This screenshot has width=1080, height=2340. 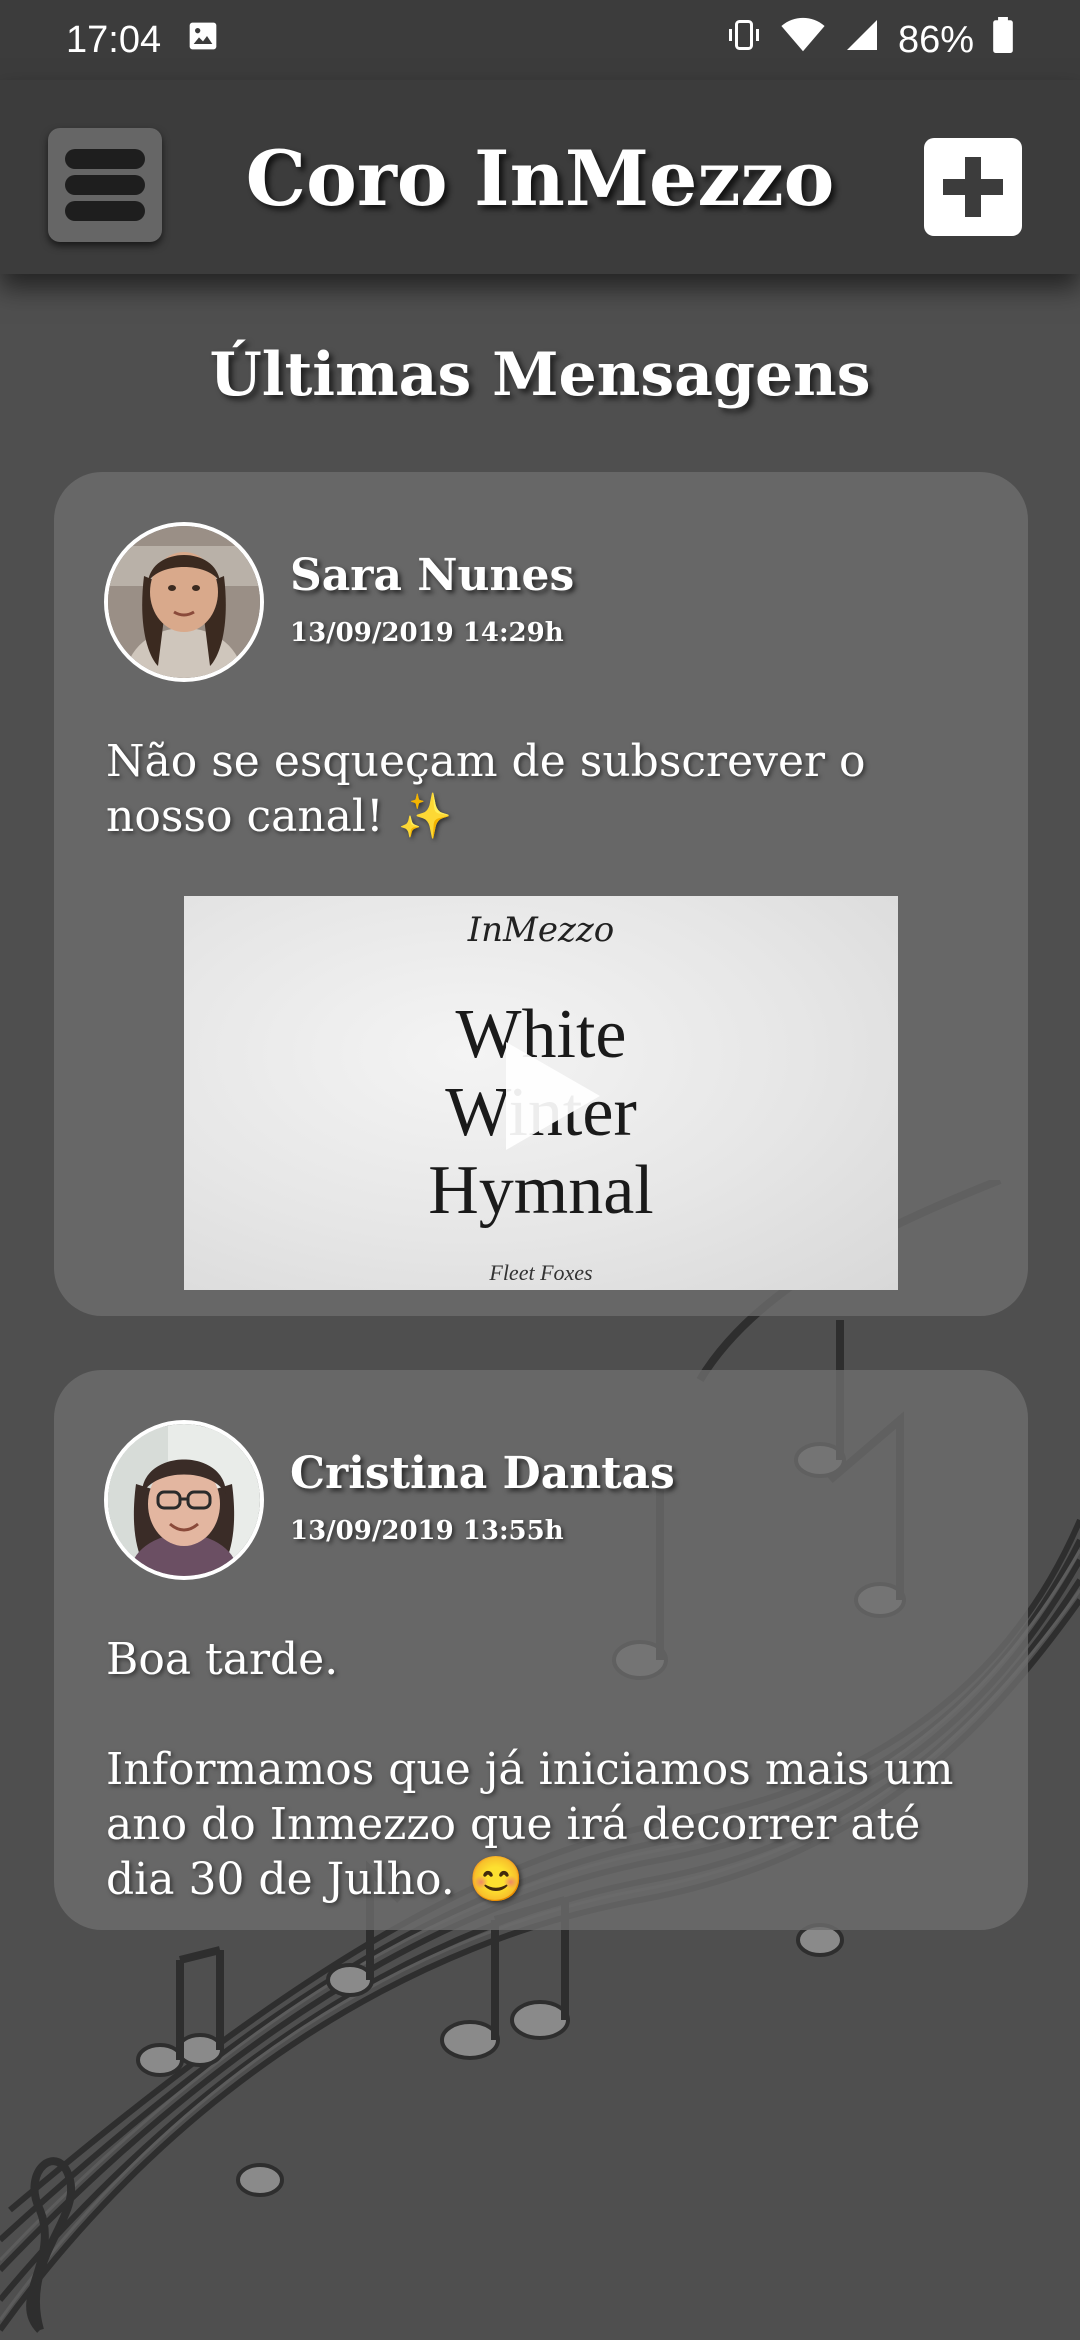 I want to click on add-message-button, so click(x=973, y=187).